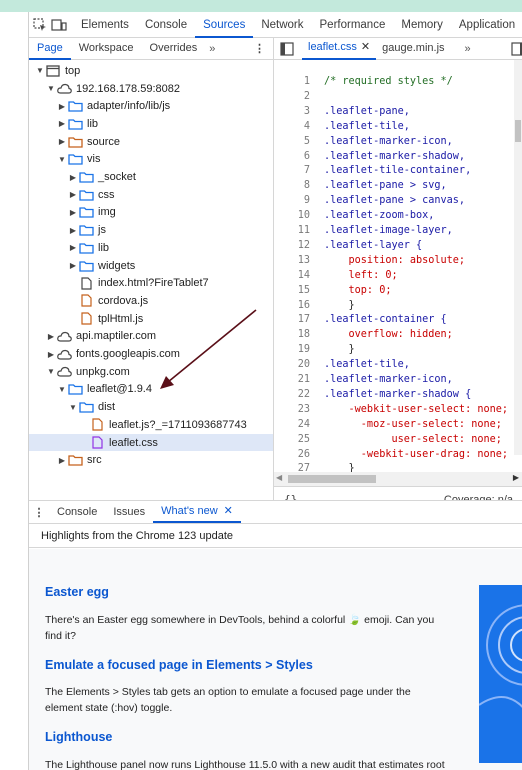 Image resolution: width=522 pixels, height=770 pixels. I want to click on nav-tab-overrides: Overrides, so click(174, 49).